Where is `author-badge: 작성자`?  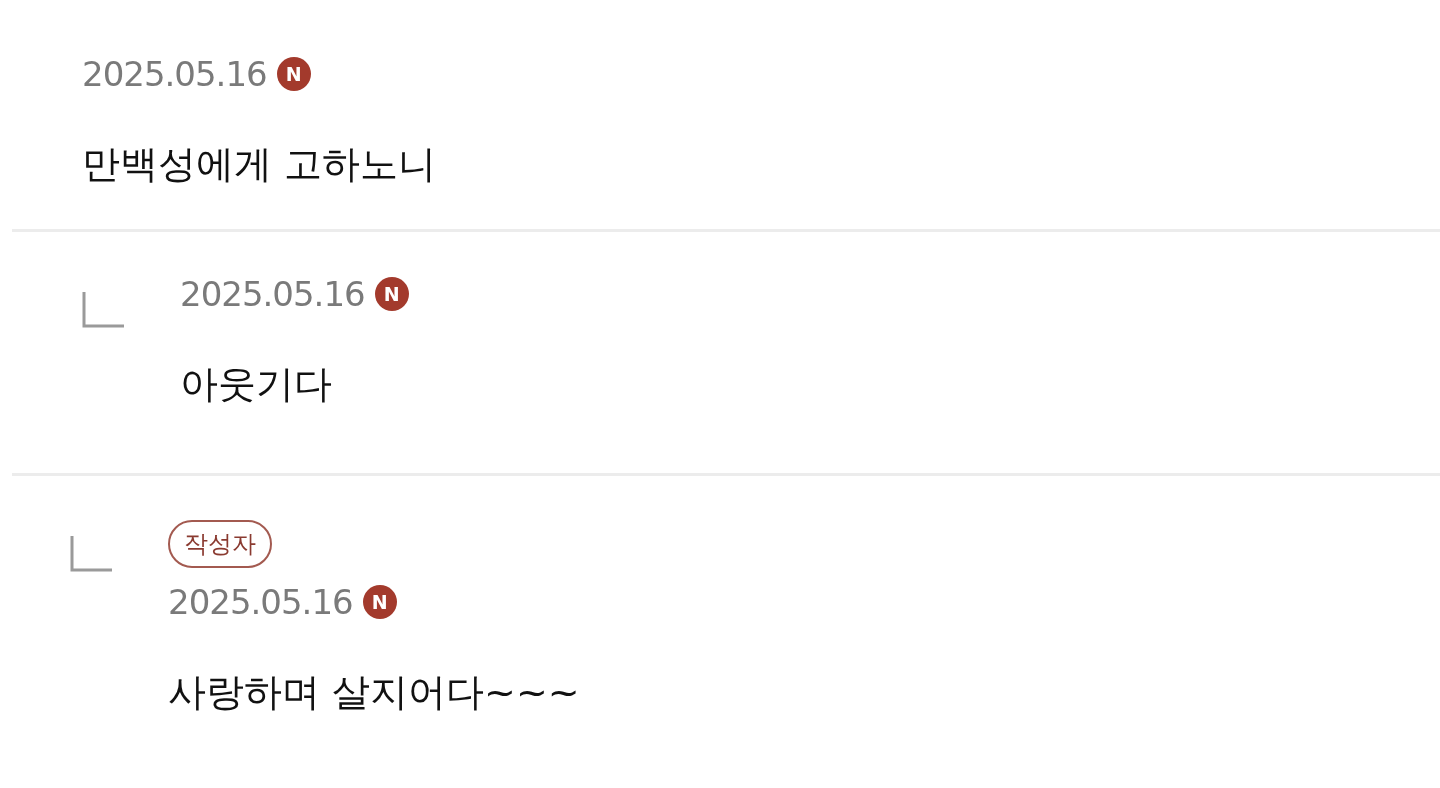
author-badge: 작성자 is located at coordinates (220, 544).